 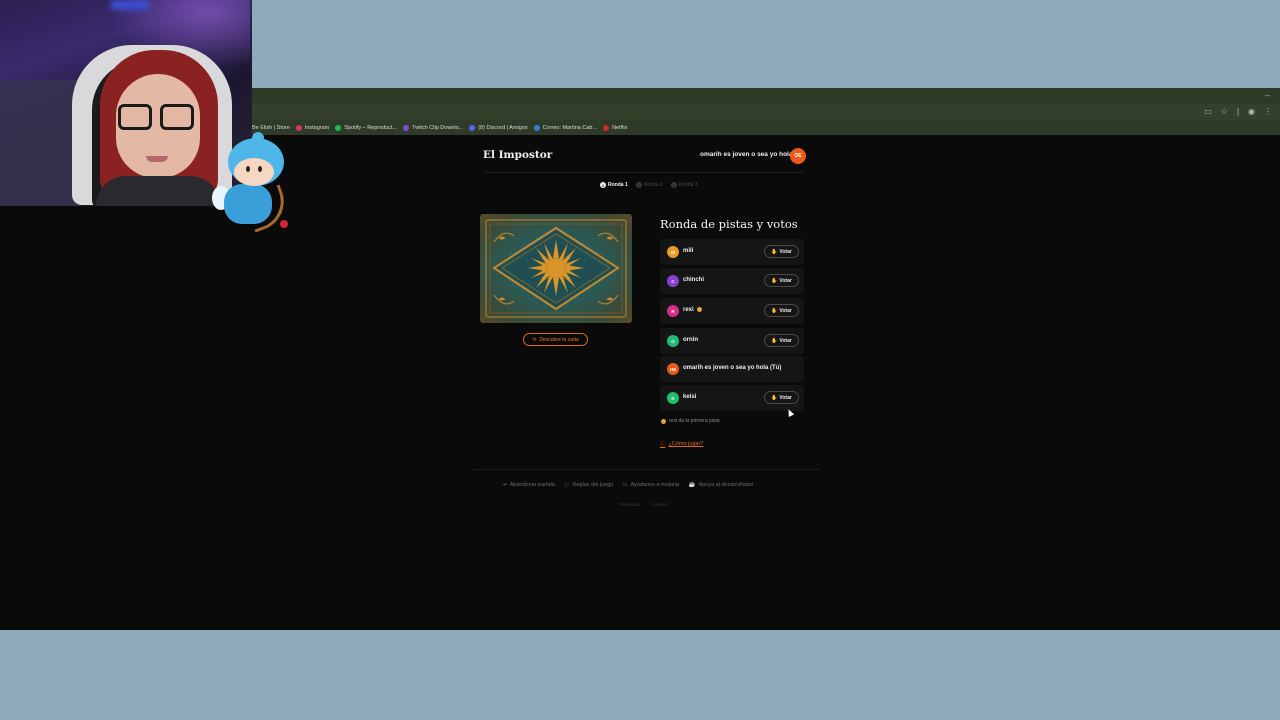 I want to click on reveal-card-label: Descubre tu carta, so click(x=559, y=339).